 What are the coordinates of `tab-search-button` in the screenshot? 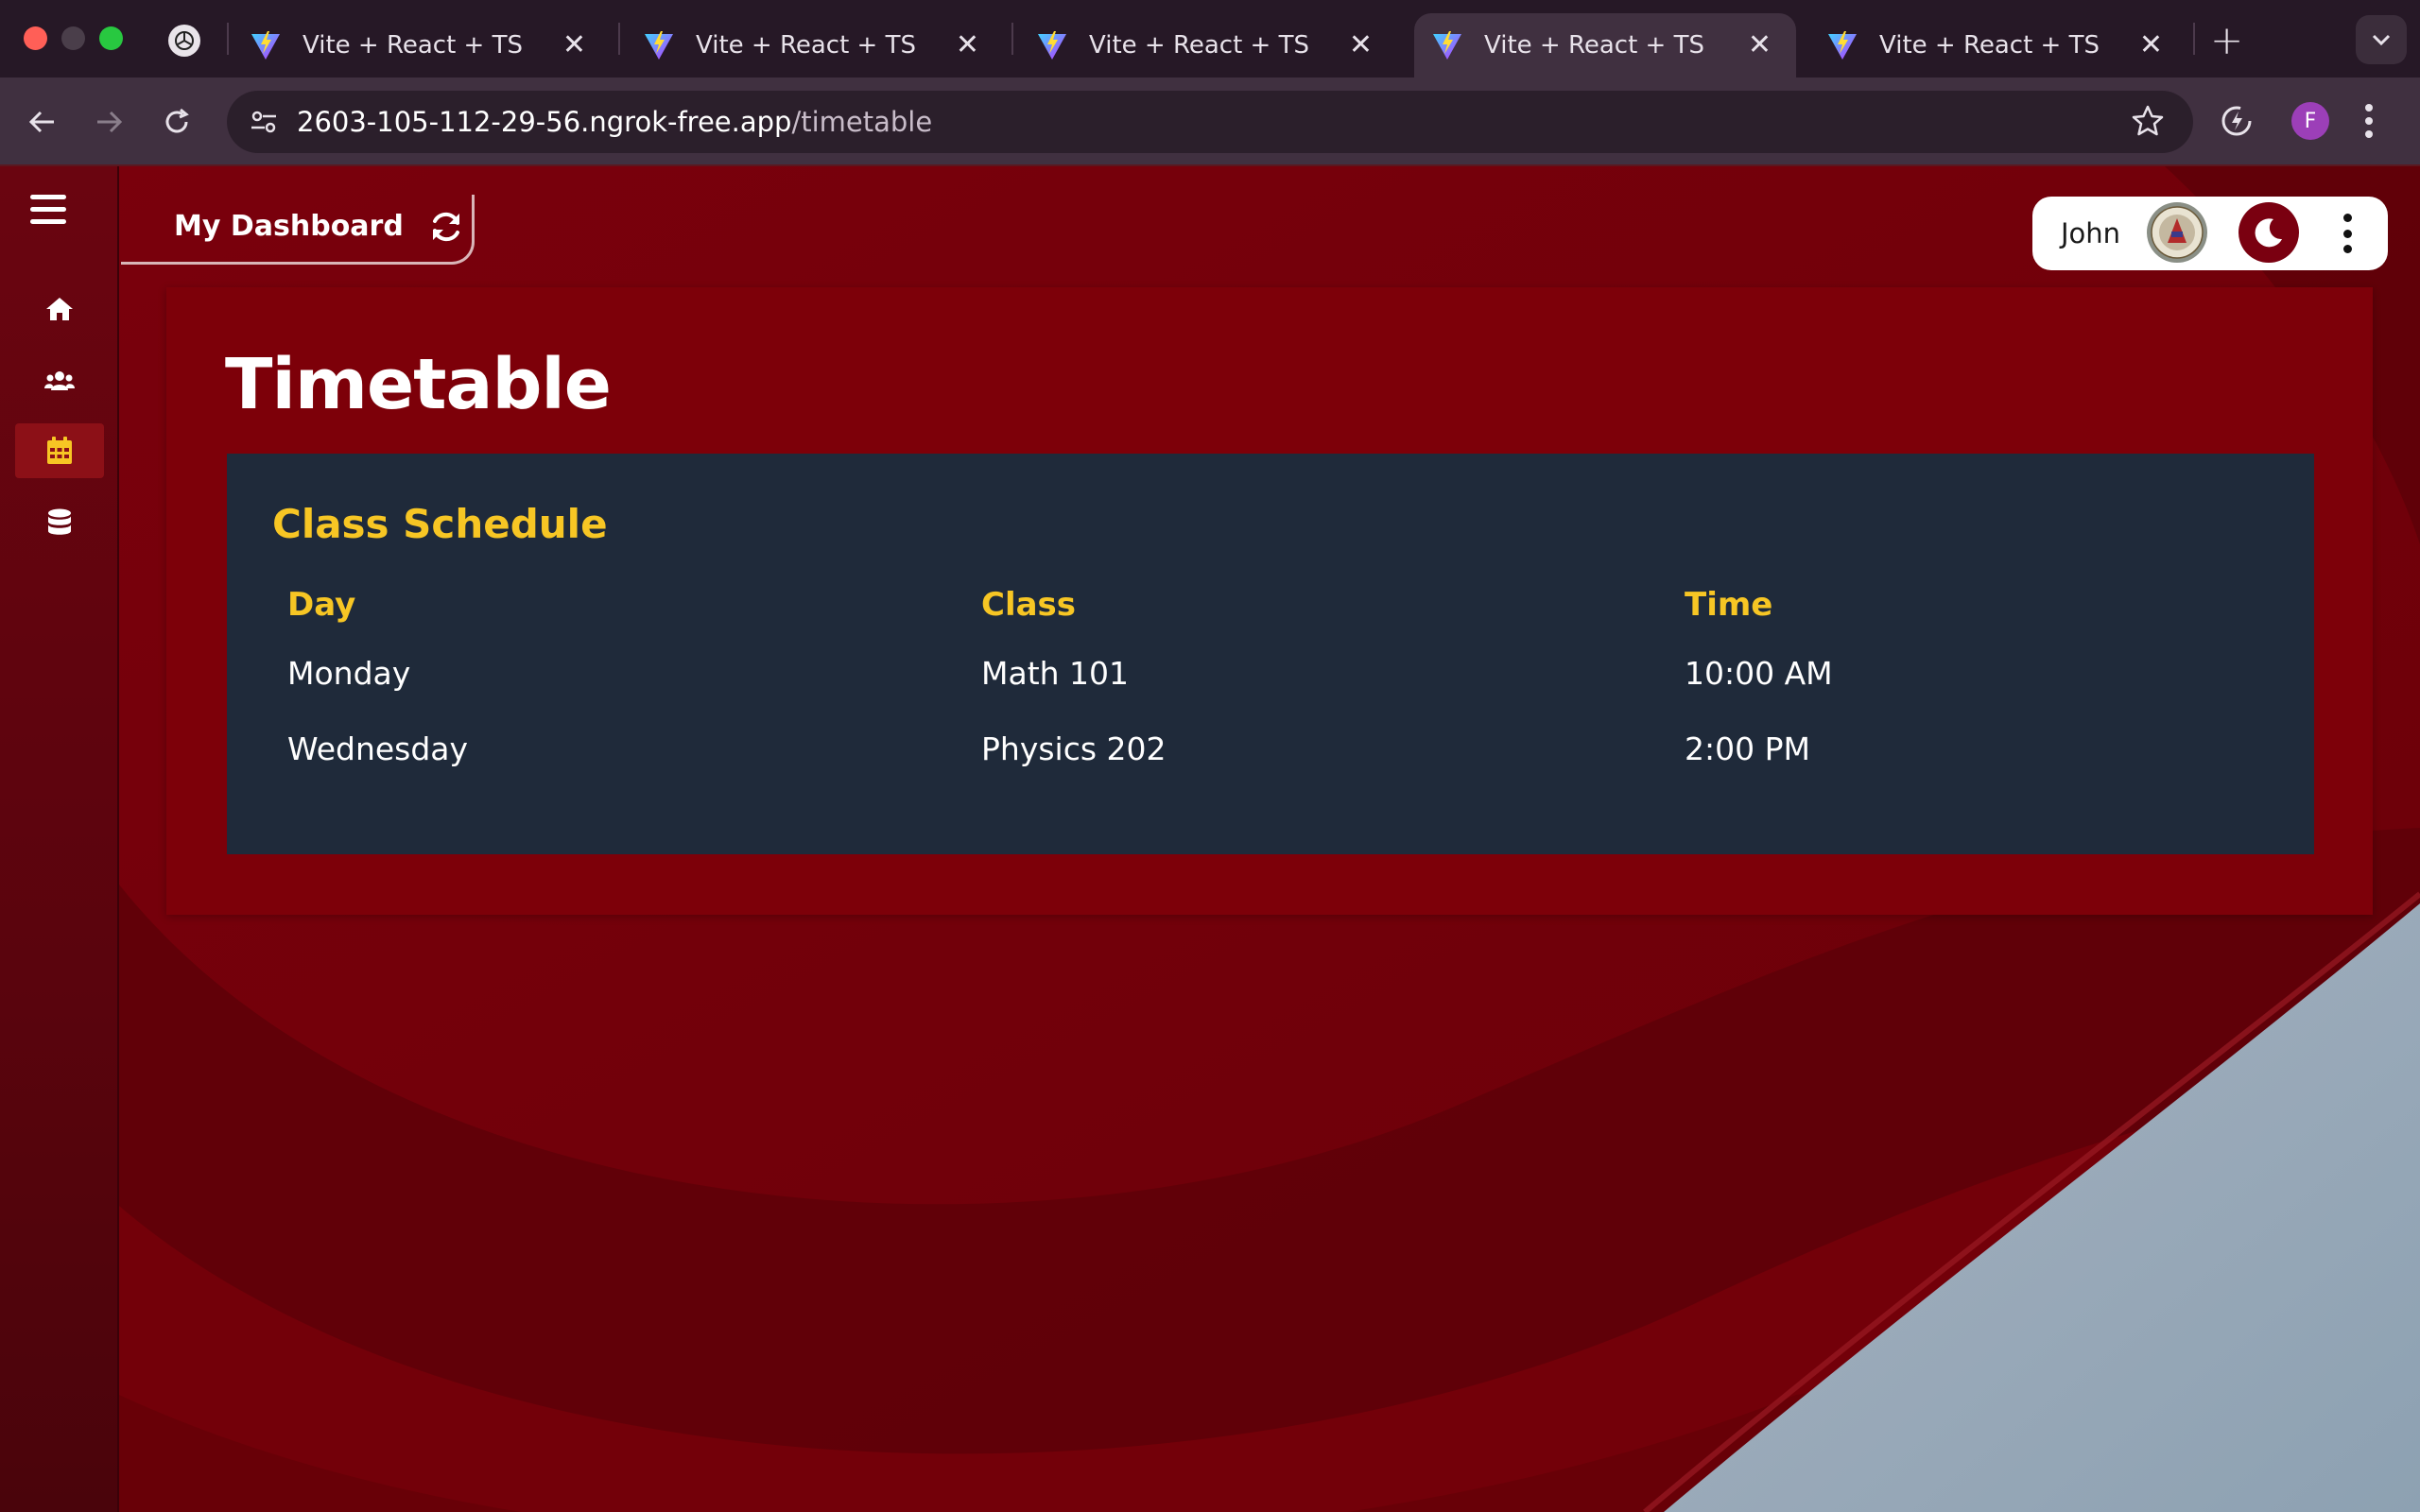 It's located at (2381, 39).